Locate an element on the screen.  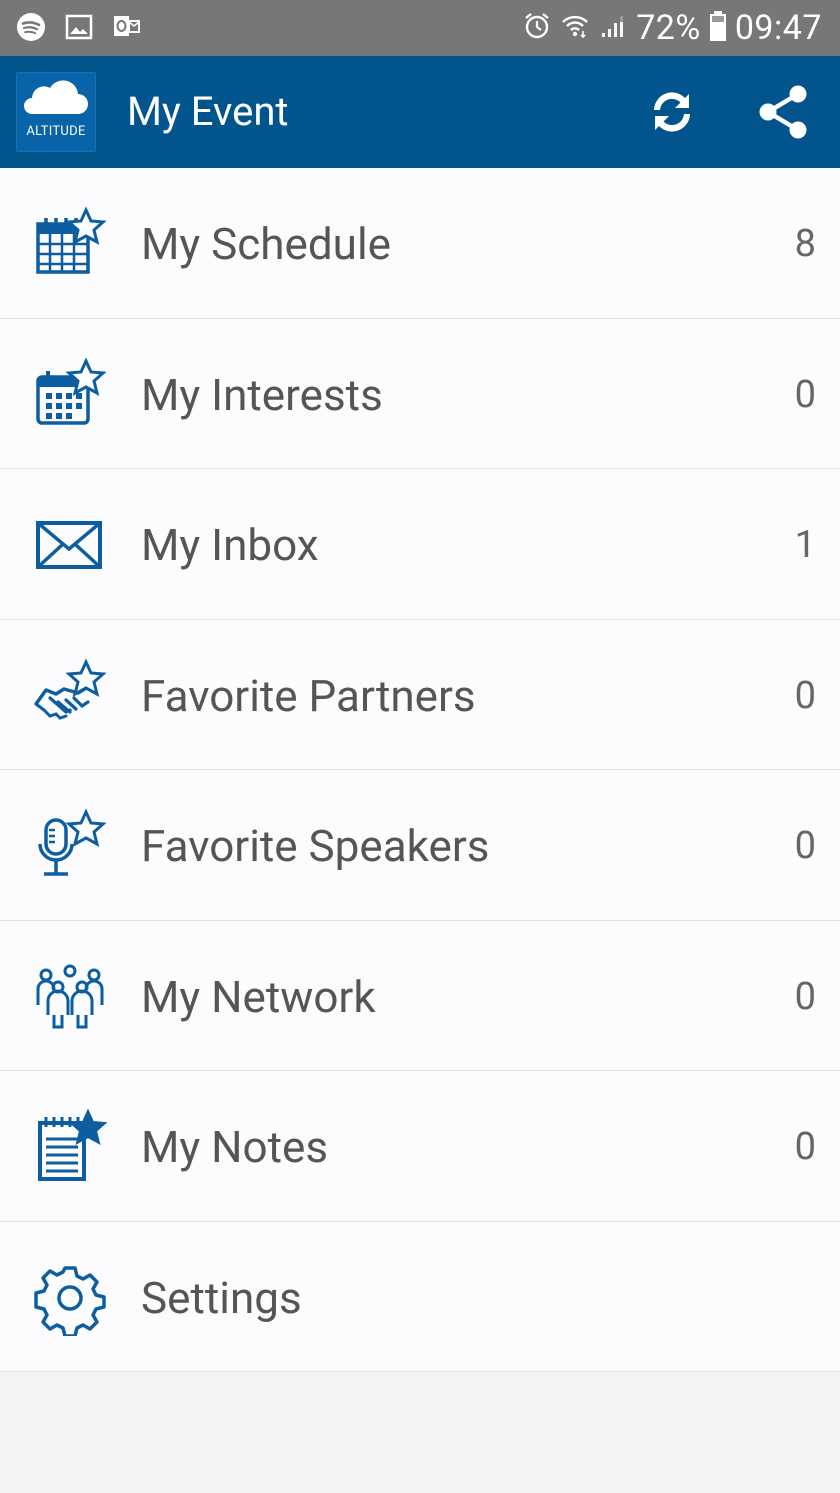
notepad-star-icon is located at coordinates (70, 1147).